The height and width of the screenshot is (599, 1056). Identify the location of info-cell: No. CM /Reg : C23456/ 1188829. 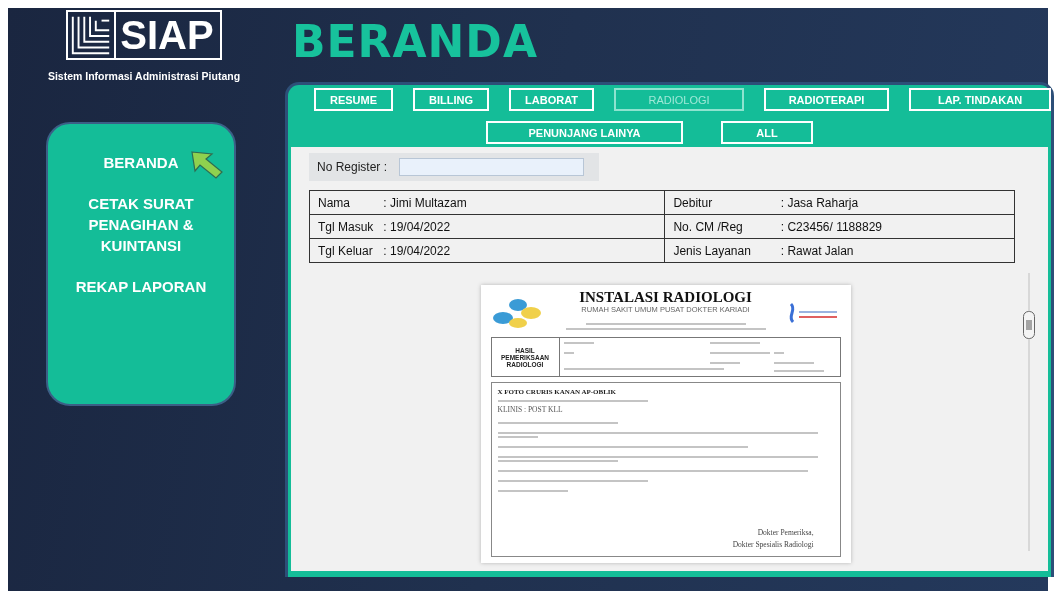
(839, 226).